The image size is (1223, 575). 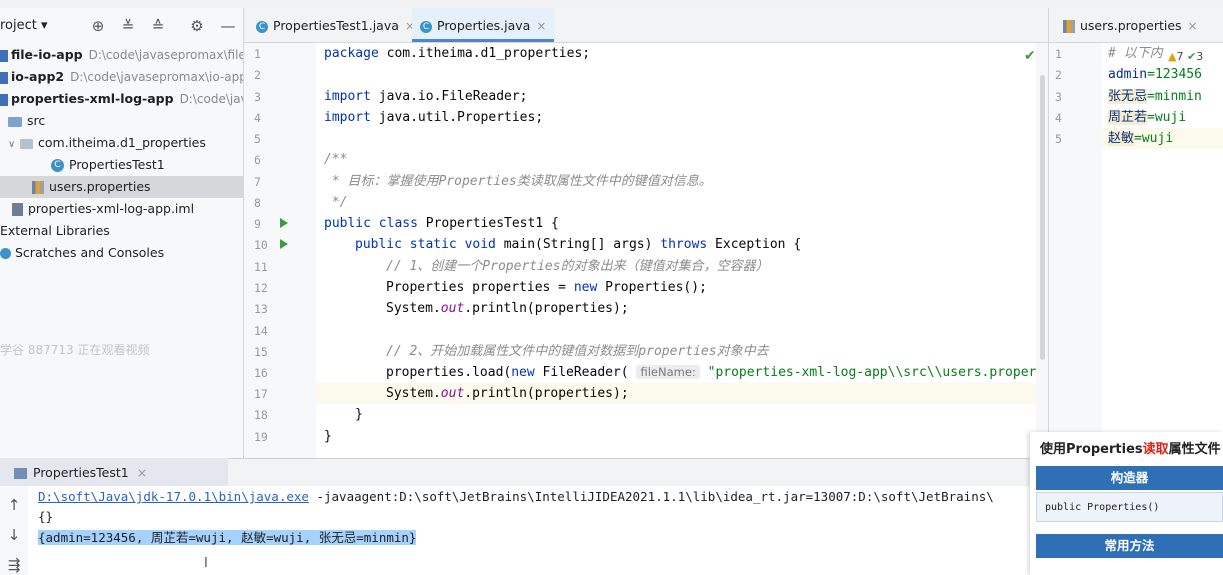 I want to click on scratches-icon, so click(x=5, y=253).